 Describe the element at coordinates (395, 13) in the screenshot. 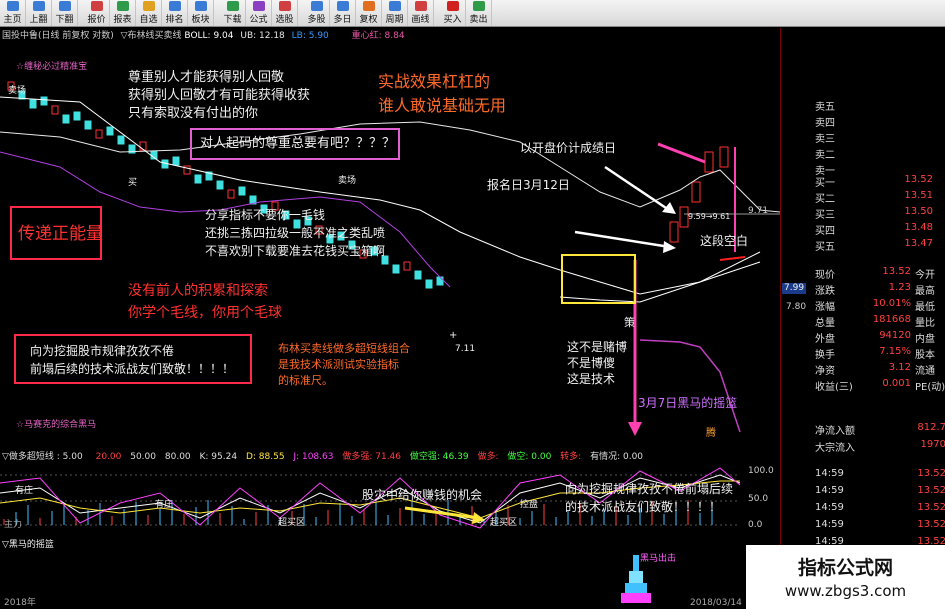

I see `toolbar-button-14: 周期` at that location.